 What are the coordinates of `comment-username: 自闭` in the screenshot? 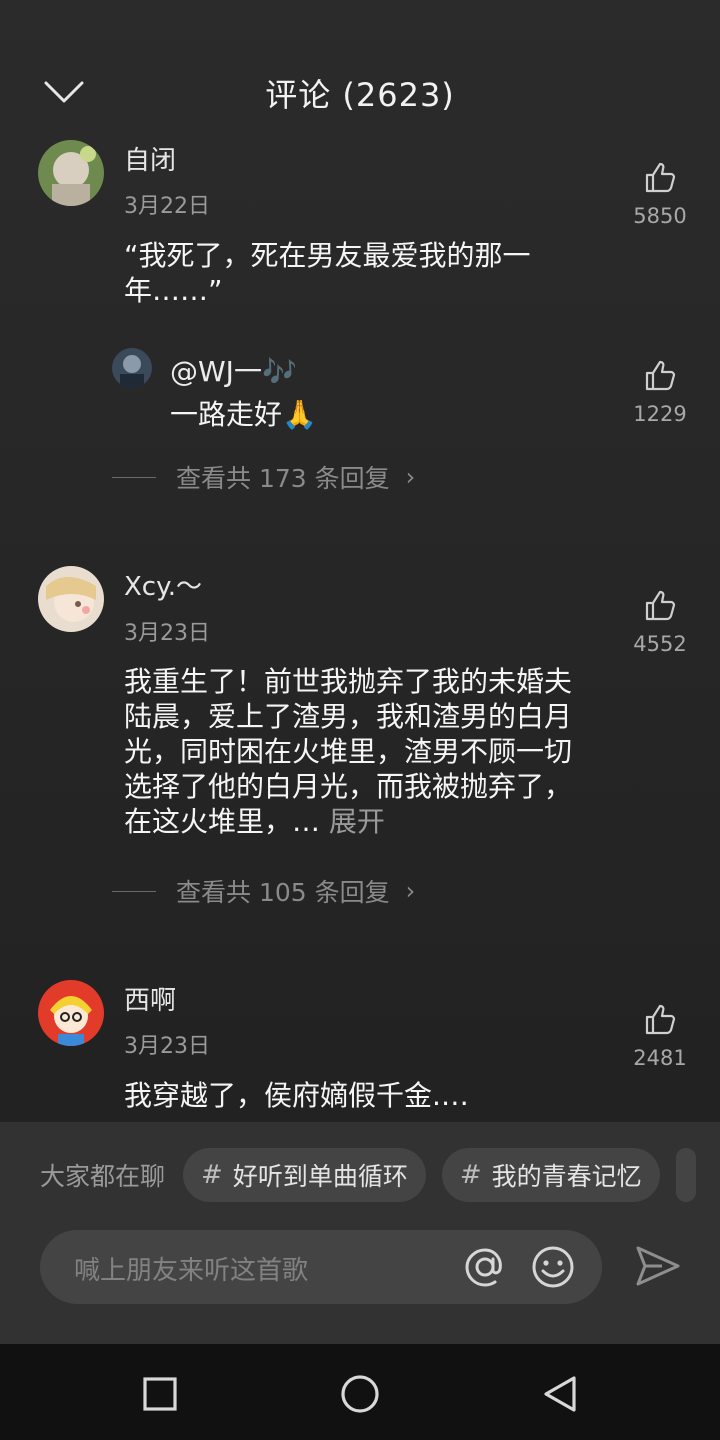 It's located at (150, 158).